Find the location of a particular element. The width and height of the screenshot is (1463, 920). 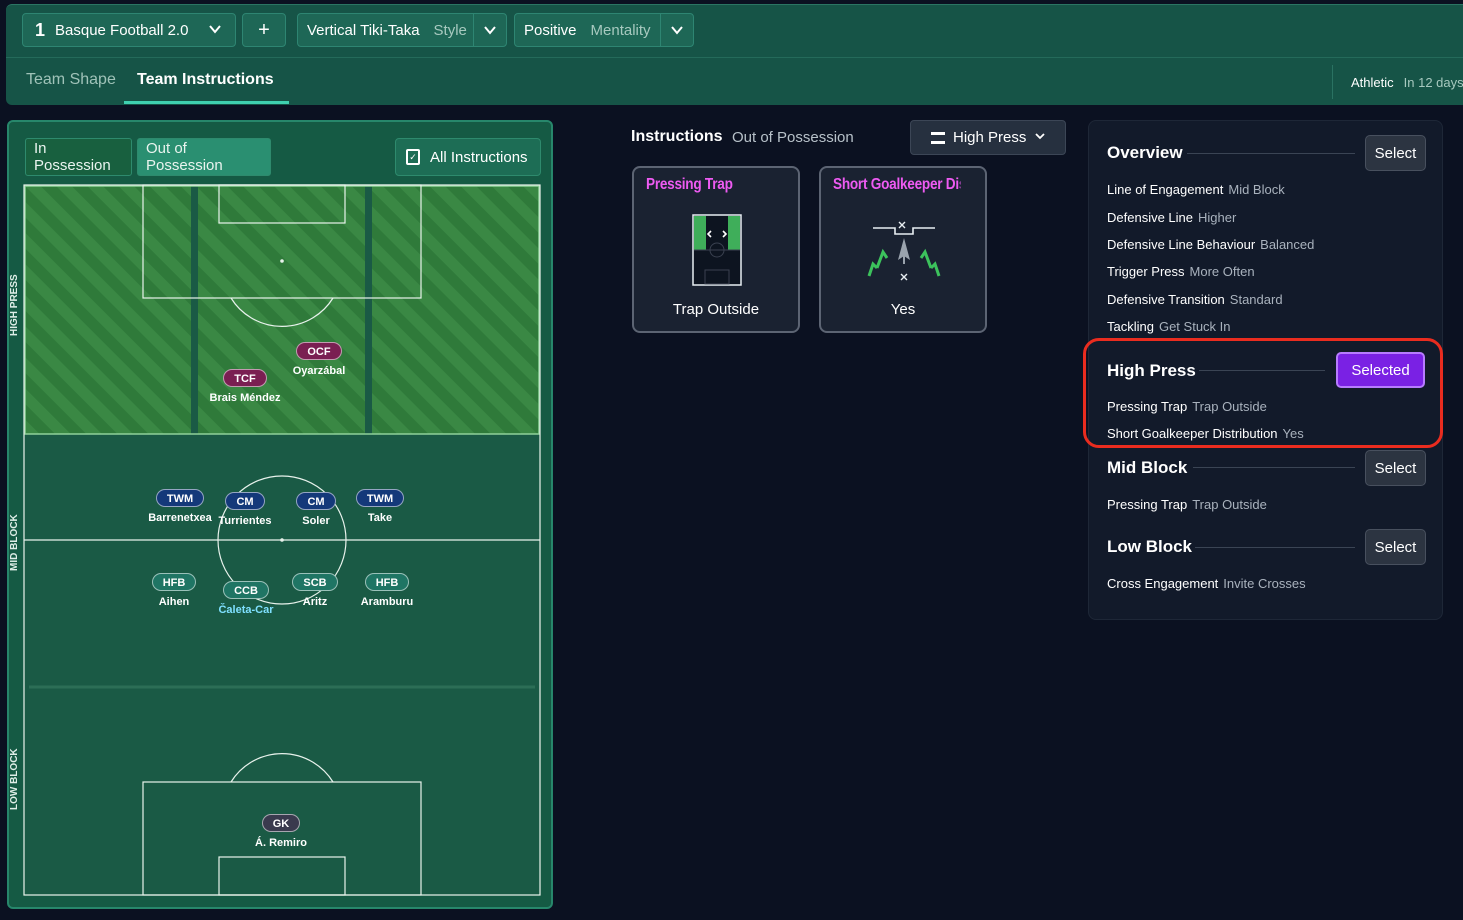

overview-title: Overview is located at coordinates (1145, 152).